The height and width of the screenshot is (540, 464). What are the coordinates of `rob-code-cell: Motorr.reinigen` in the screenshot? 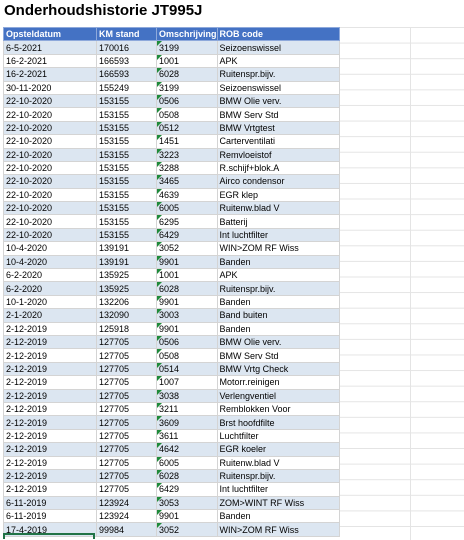 It's located at (278, 382).